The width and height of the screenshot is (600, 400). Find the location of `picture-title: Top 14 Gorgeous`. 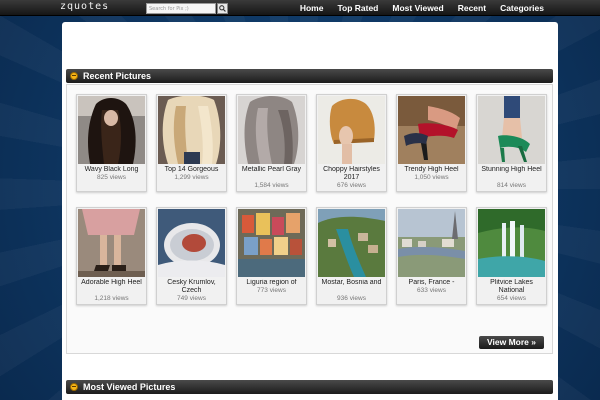

picture-title: Top 14 Gorgeous is located at coordinates (191, 170).